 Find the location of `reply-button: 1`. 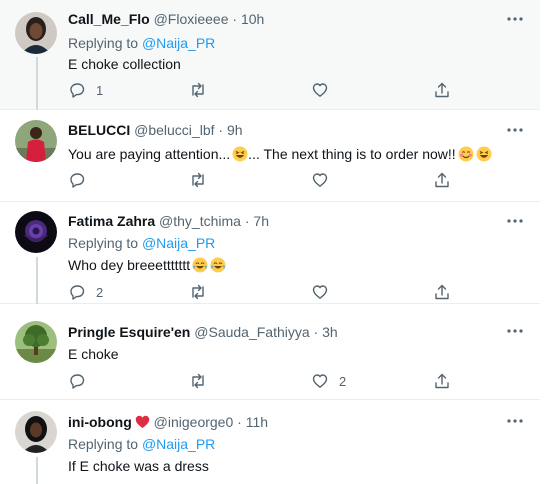

reply-button: 1 is located at coordinates (85, 90).